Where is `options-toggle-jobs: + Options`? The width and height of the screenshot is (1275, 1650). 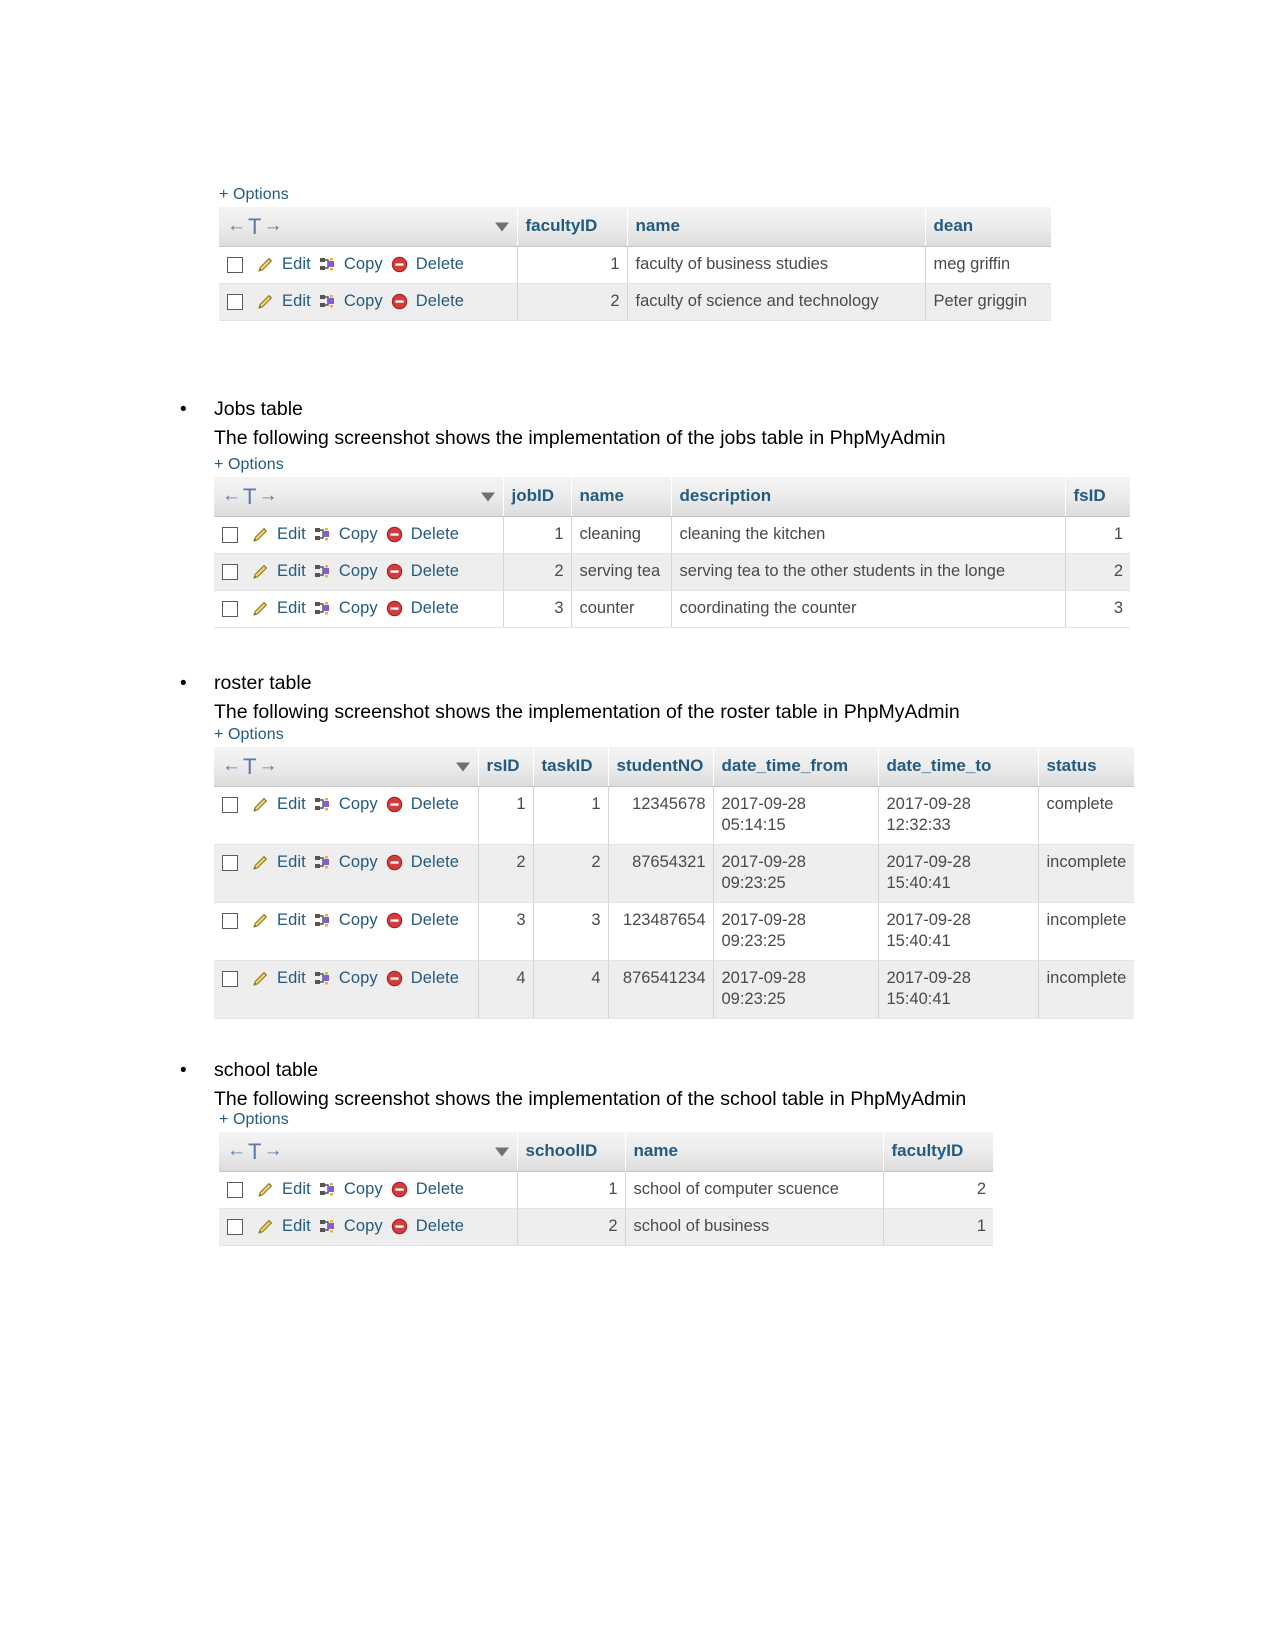 options-toggle-jobs: + Options is located at coordinates (672, 466).